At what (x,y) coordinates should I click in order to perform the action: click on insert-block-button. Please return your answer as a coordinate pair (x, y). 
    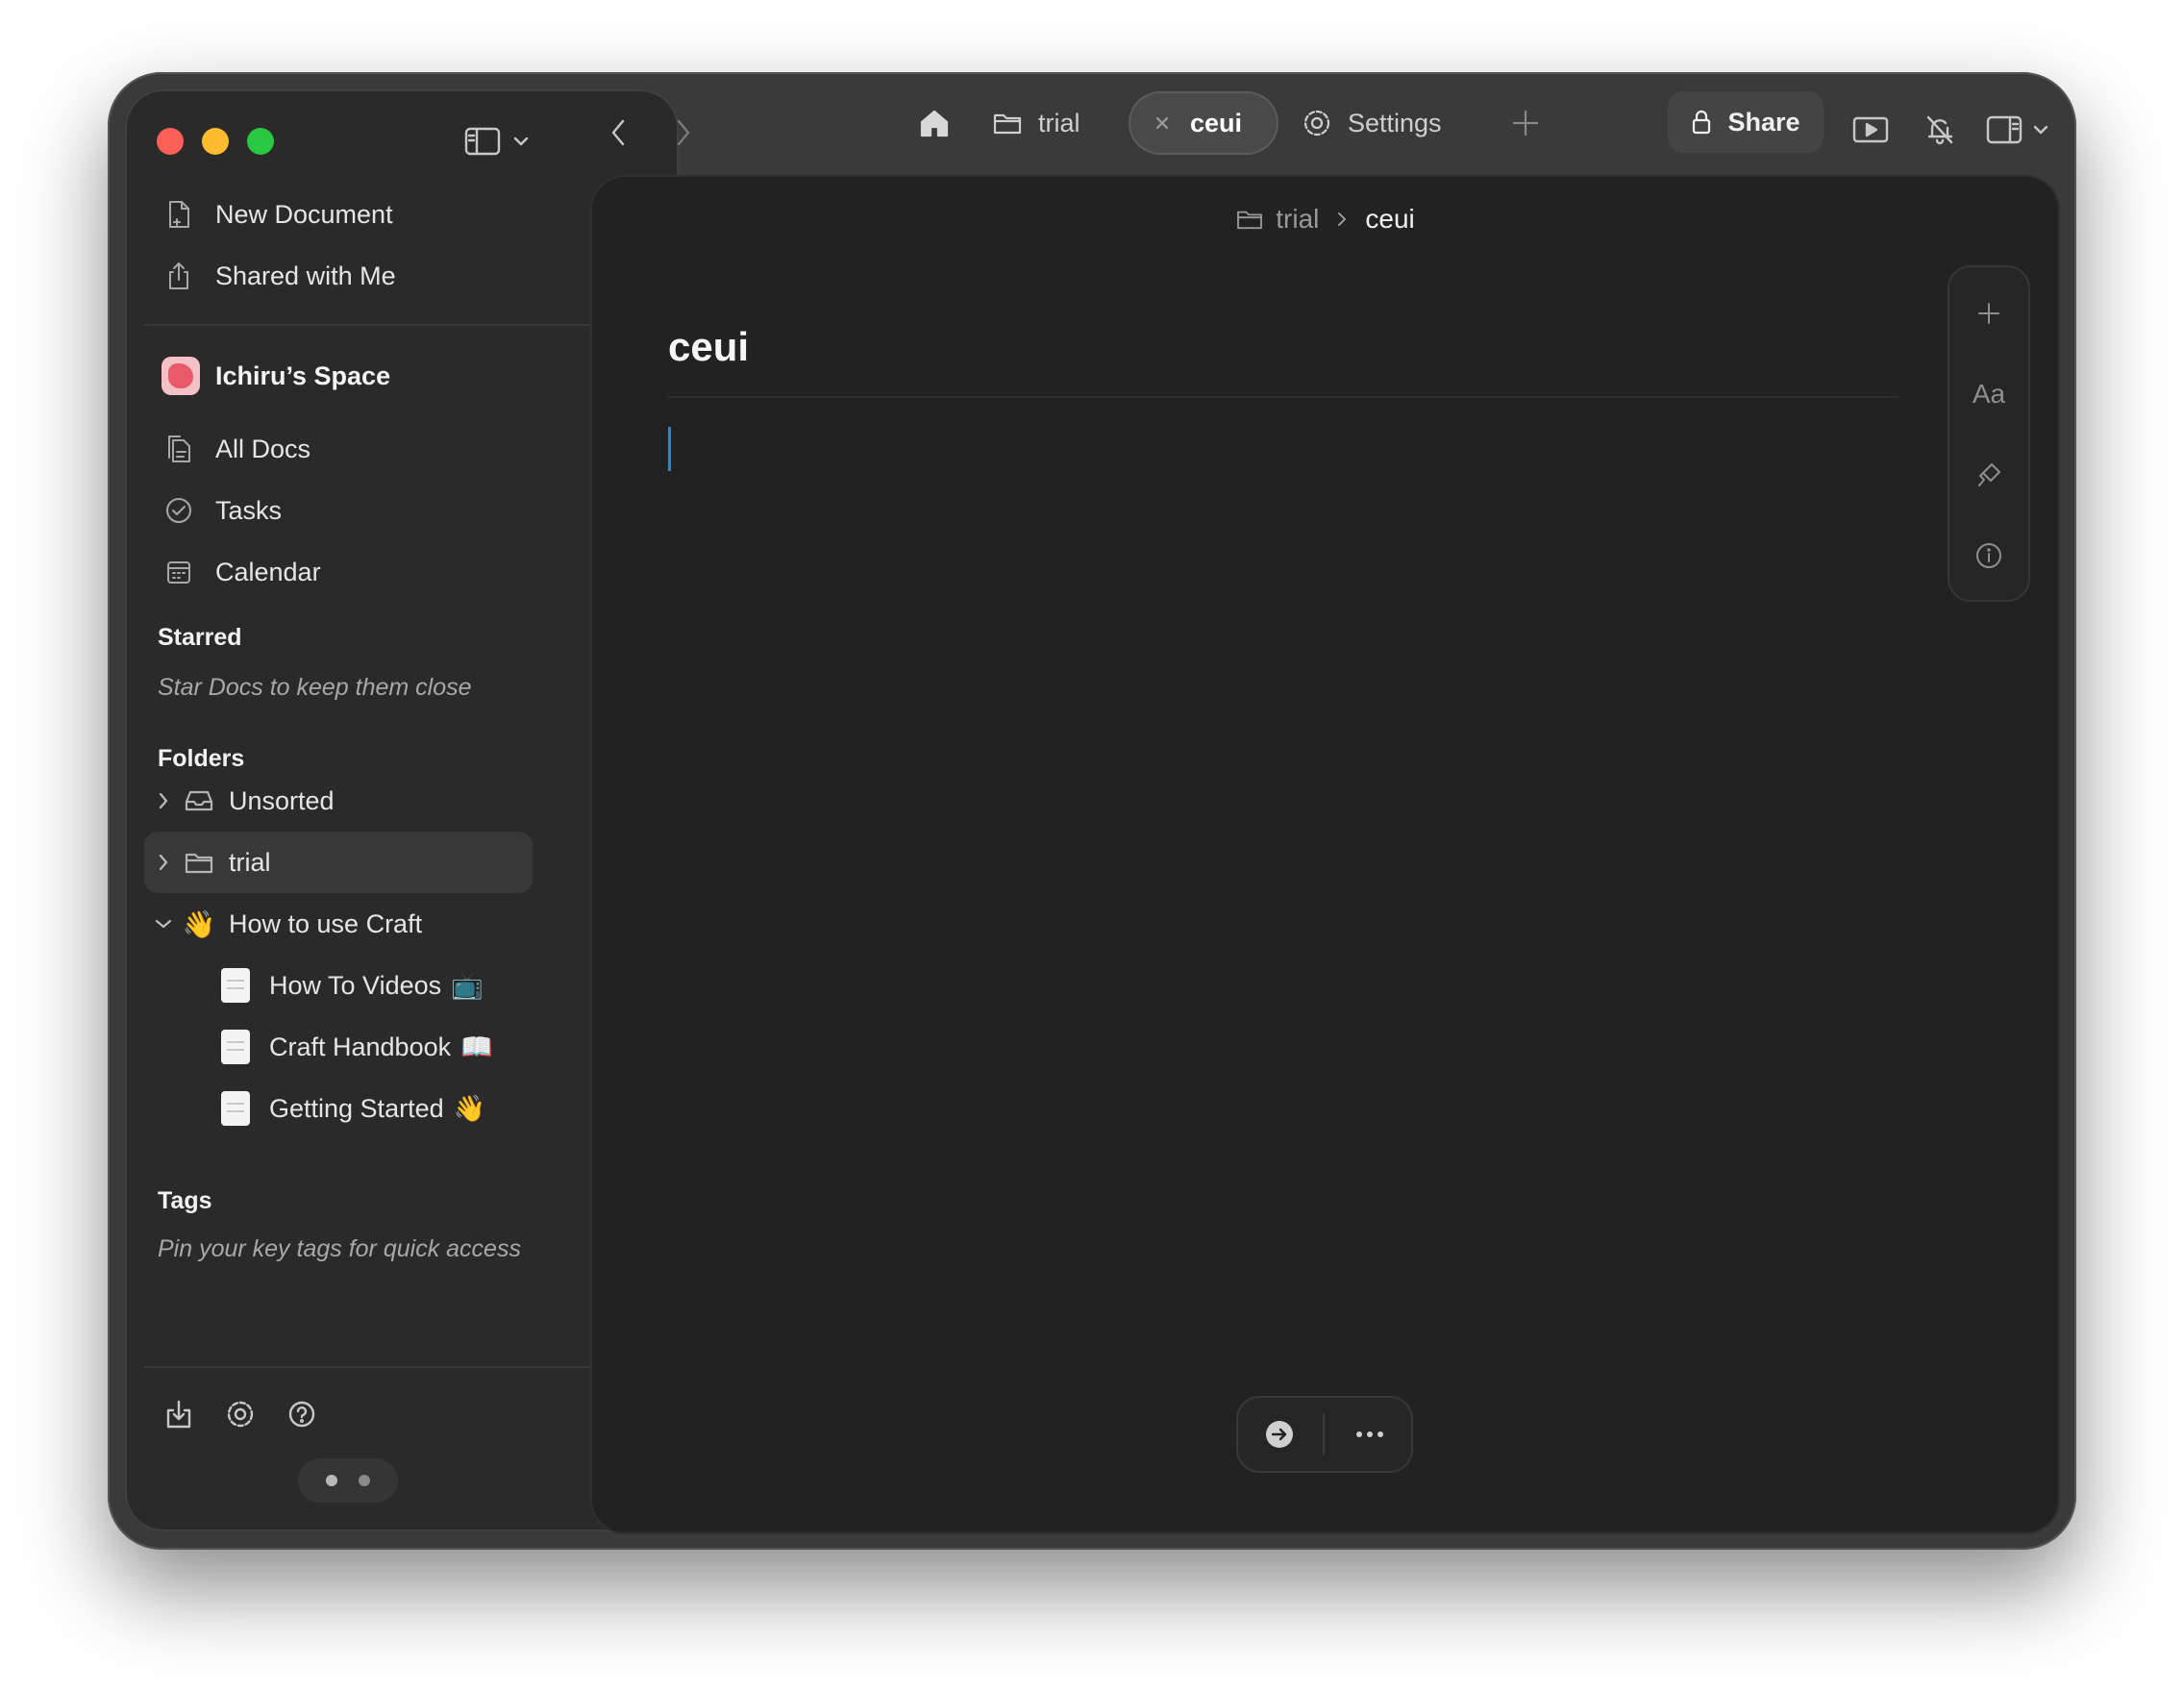
    Looking at the image, I should click on (1989, 313).